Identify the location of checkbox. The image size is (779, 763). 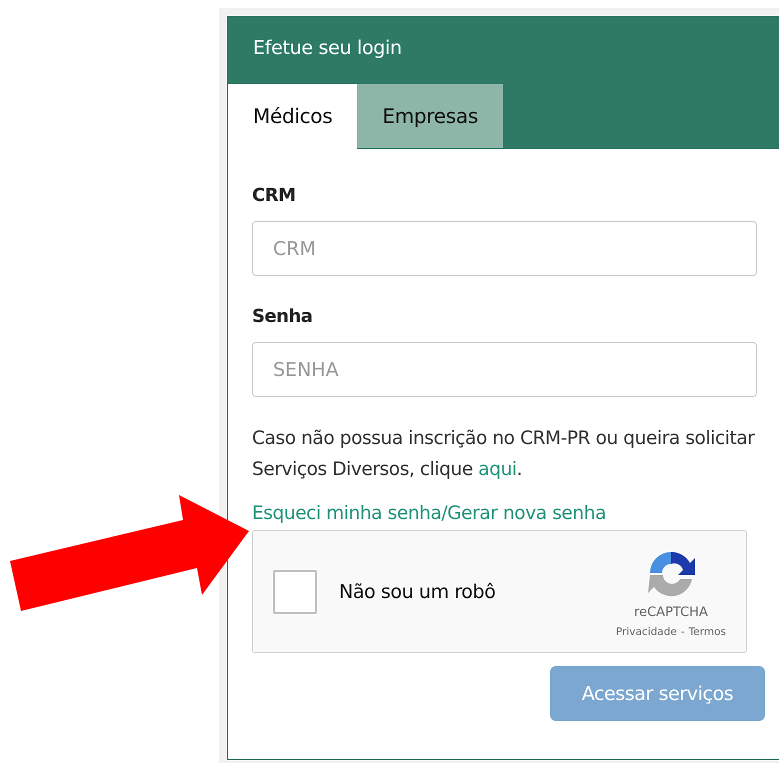
(295, 592).